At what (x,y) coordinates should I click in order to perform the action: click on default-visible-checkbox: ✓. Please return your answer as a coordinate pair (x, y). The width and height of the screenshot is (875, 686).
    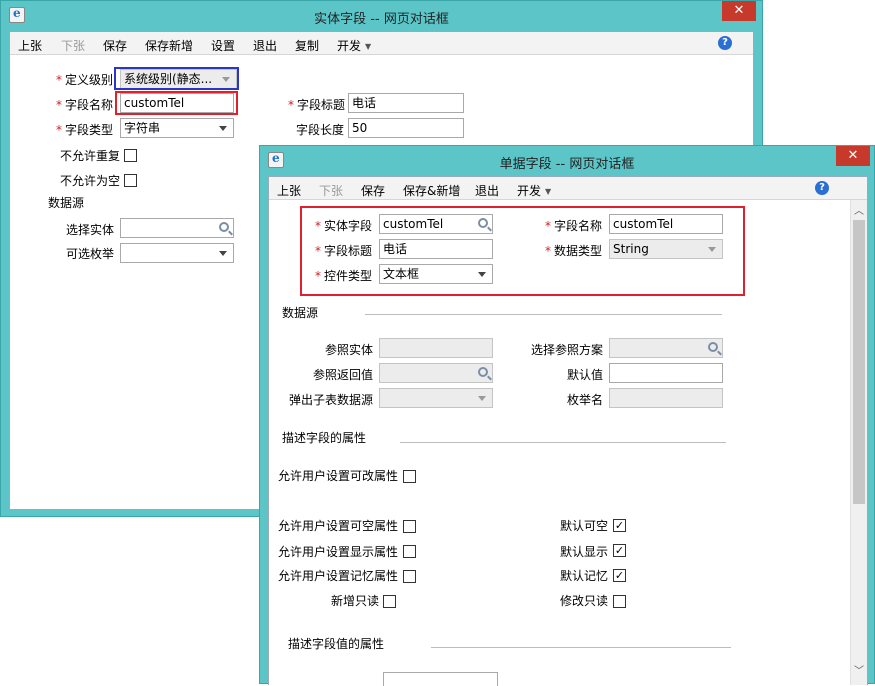
    Looking at the image, I should click on (619, 550).